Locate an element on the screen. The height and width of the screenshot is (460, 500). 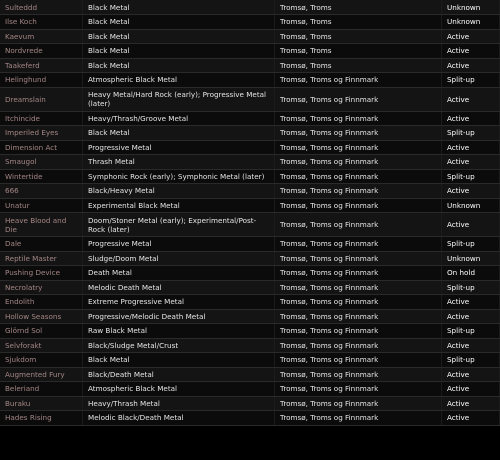
band-name-link: Ilse Koch is located at coordinates (41, 22).